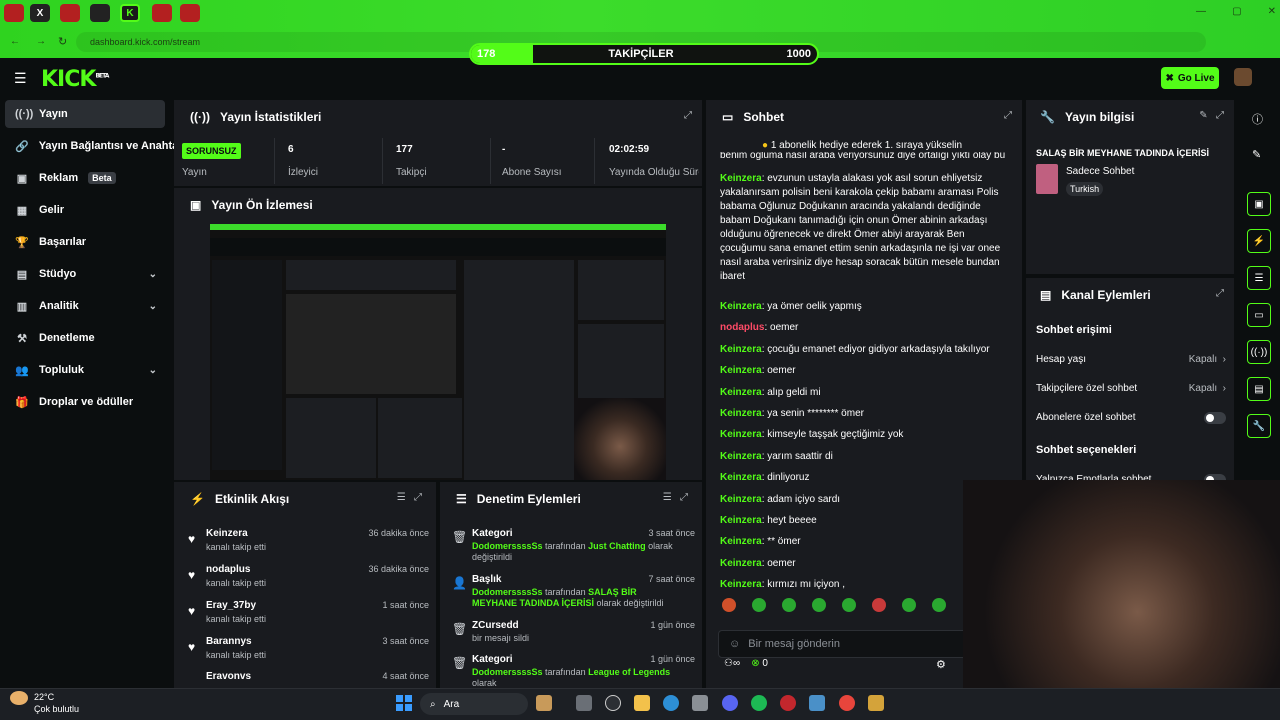  Describe the element at coordinates (759, 703) in the screenshot. I see `spotify-icon` at that location.